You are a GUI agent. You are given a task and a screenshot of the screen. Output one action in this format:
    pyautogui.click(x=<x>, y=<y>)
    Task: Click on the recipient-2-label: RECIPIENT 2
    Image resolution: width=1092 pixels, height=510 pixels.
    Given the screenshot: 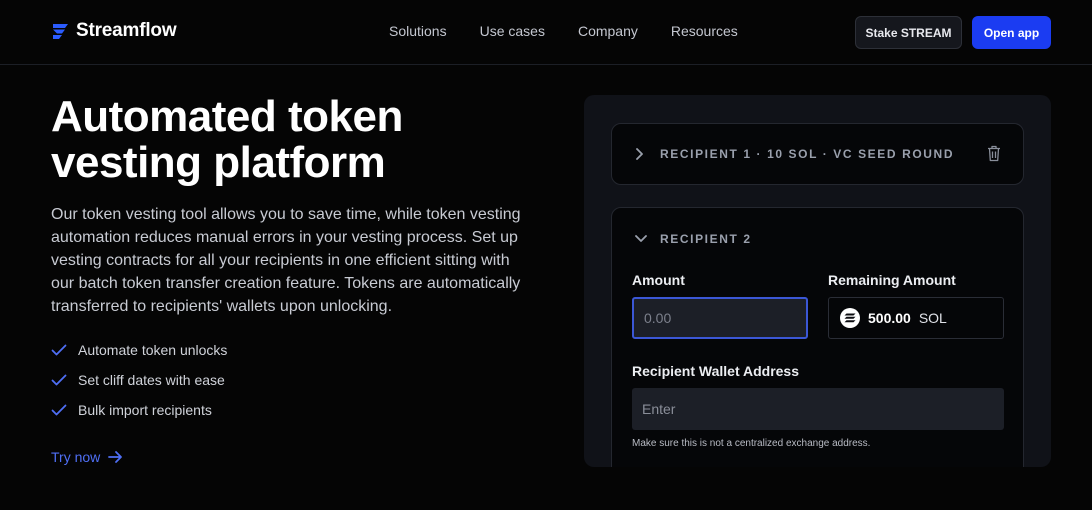 What is the action you would take?
    pyautogui.click(x=706, y=239)
    